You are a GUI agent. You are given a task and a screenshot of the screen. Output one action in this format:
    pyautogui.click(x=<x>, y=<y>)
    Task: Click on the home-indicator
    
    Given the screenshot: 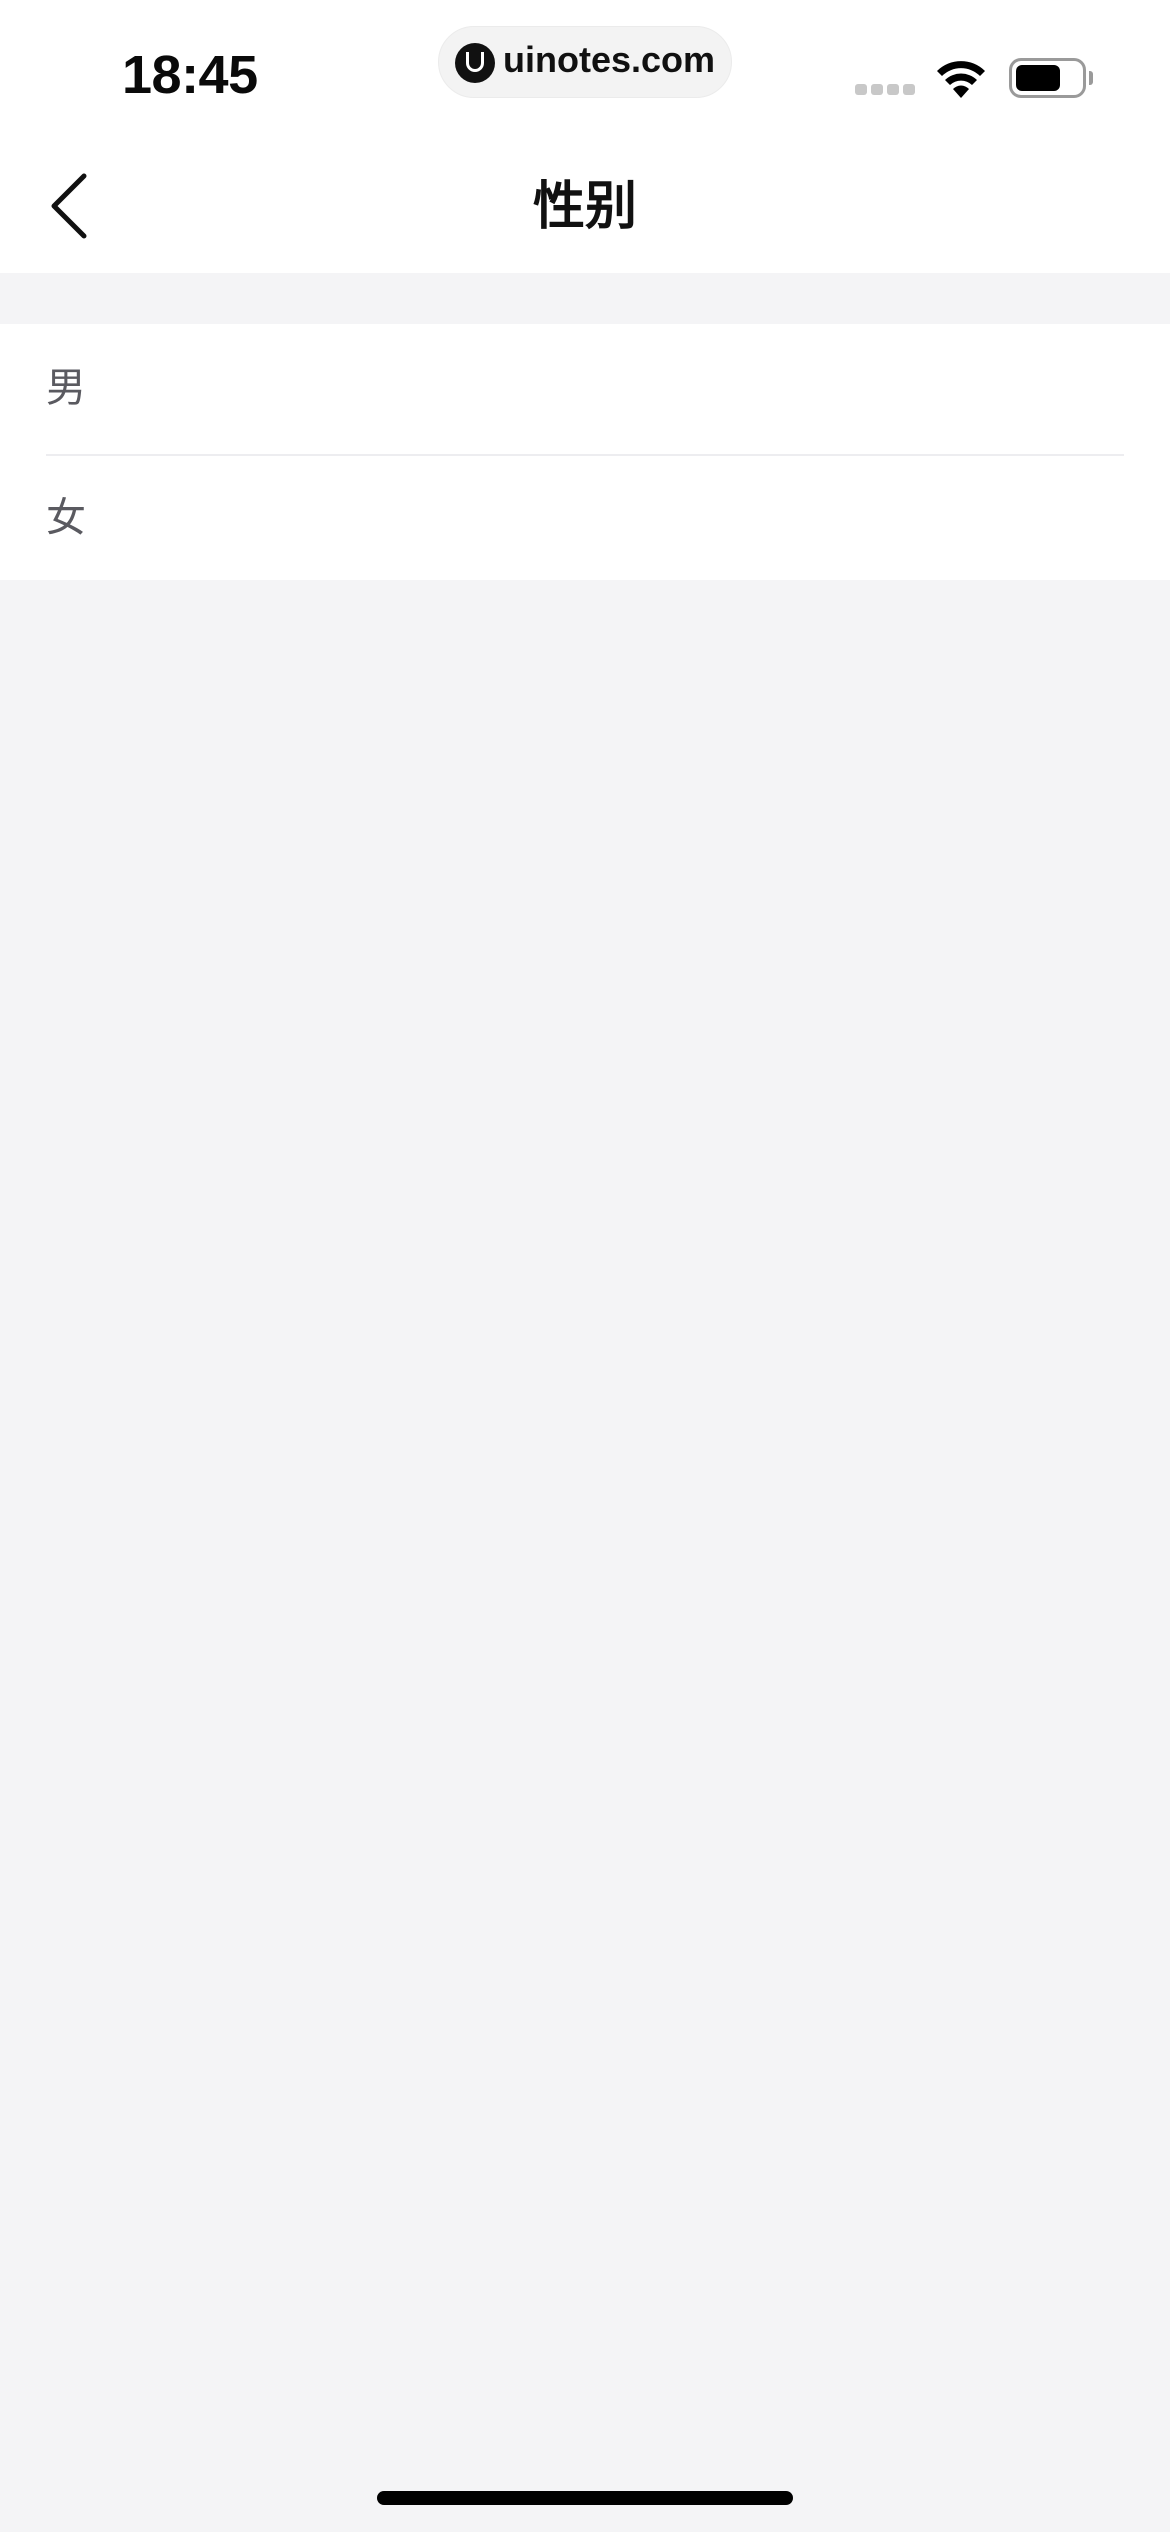 What is the action you would take?
    pyautogui.click(x=585, y=2498)
    